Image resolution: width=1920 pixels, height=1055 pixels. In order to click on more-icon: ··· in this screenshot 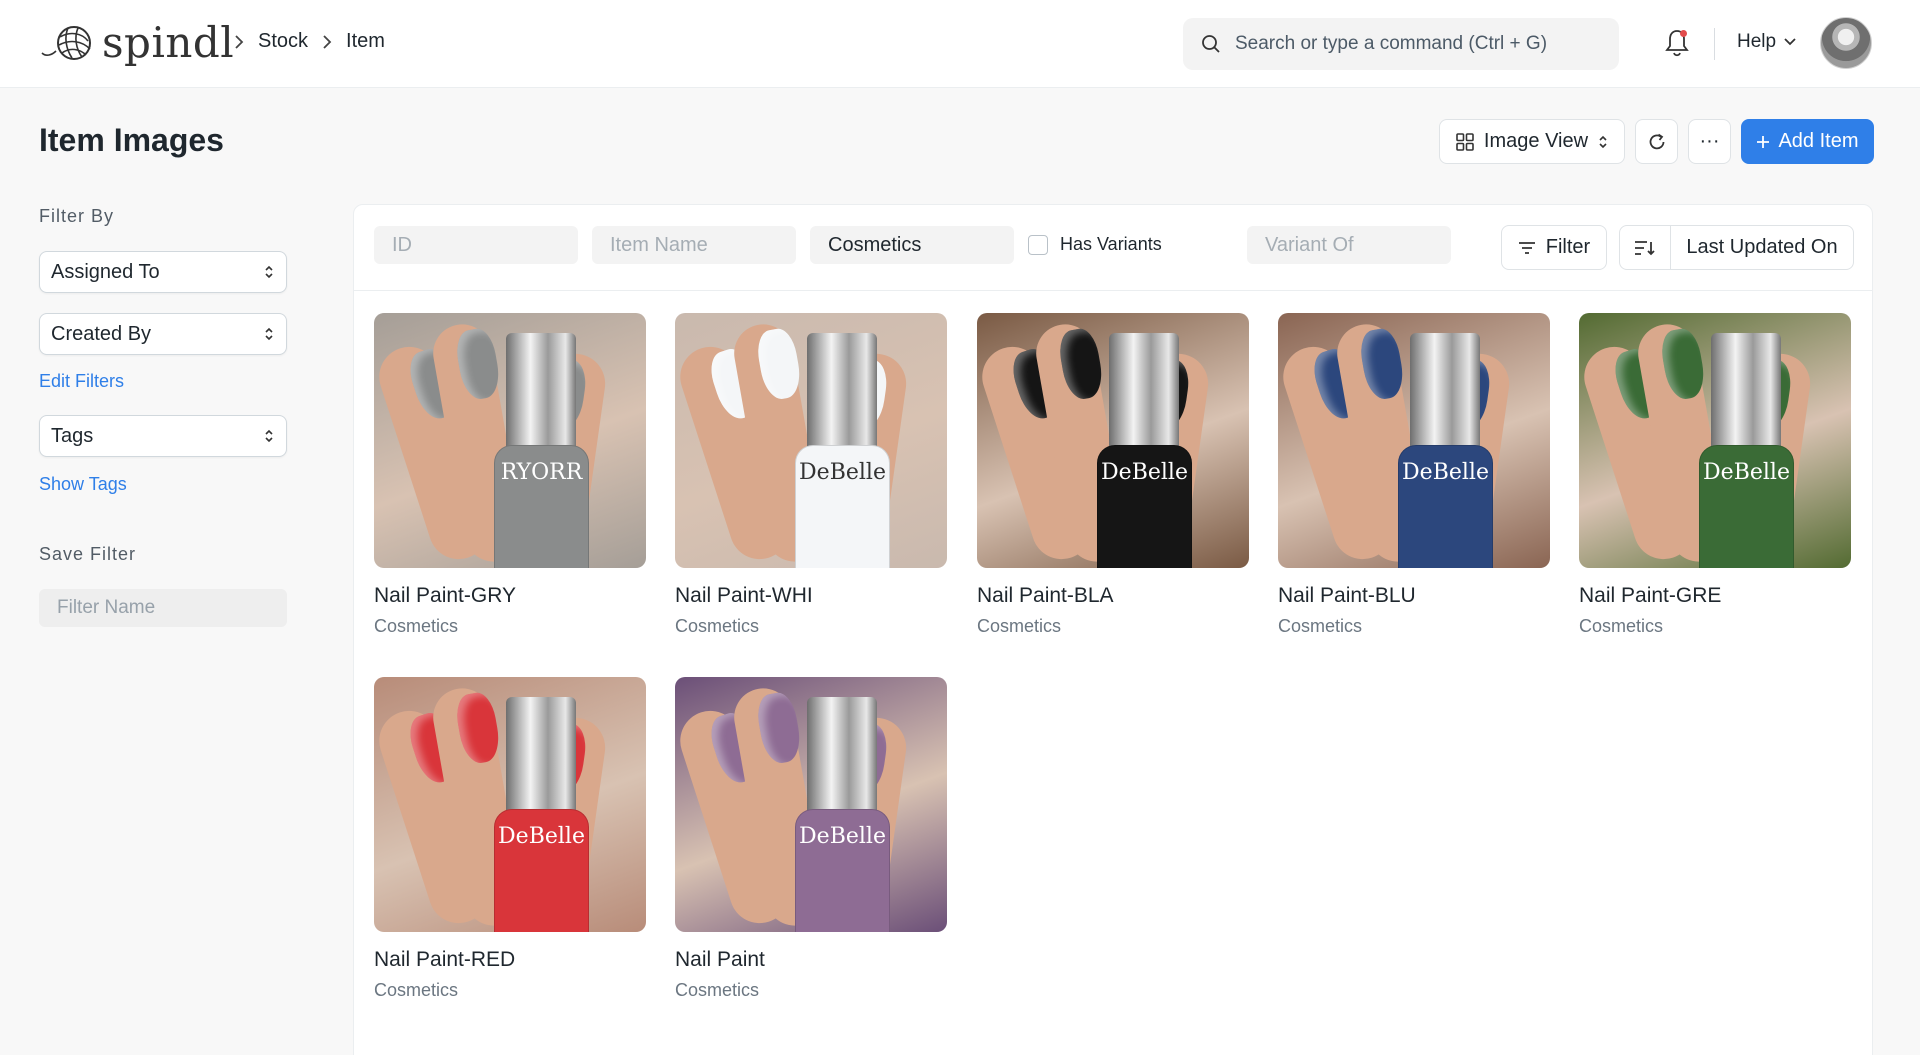, I will do `click(1709, 141)`.